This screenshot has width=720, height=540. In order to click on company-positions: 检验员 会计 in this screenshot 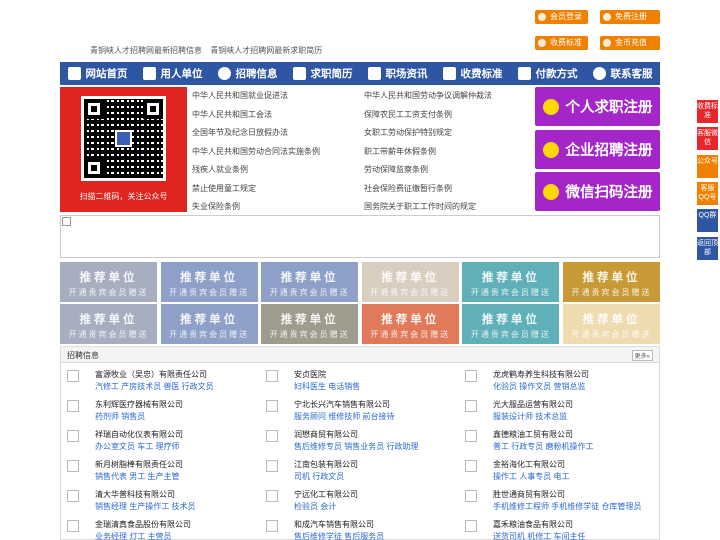, I will do `click(315, 506)`.